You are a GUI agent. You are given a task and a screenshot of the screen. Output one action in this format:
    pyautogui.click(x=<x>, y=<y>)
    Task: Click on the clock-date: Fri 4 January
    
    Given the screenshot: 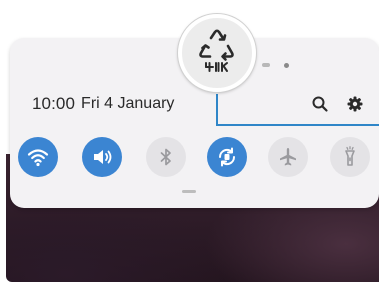 What is the action you would take?
    pyautogui.click(x=128, y=103)
    